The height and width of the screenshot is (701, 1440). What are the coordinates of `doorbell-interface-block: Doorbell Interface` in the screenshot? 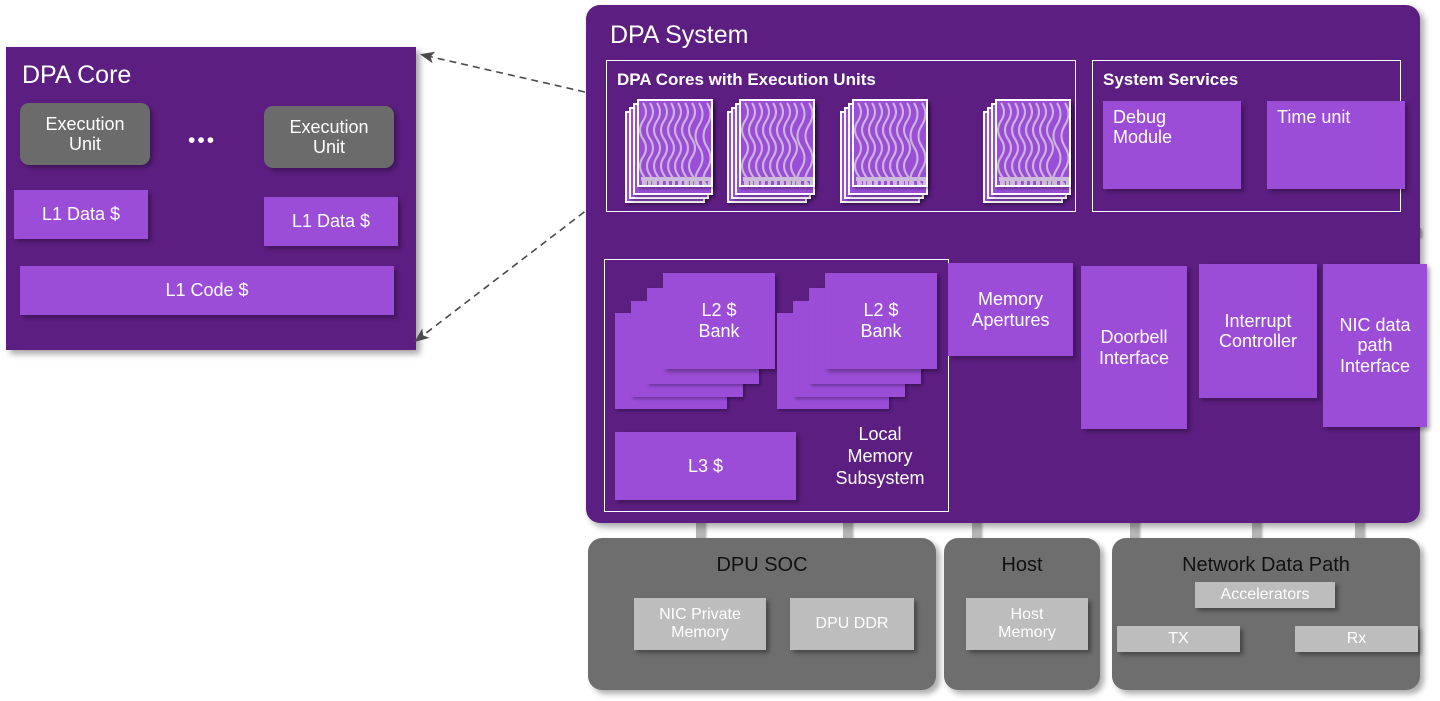 It's located at (1134, 347).